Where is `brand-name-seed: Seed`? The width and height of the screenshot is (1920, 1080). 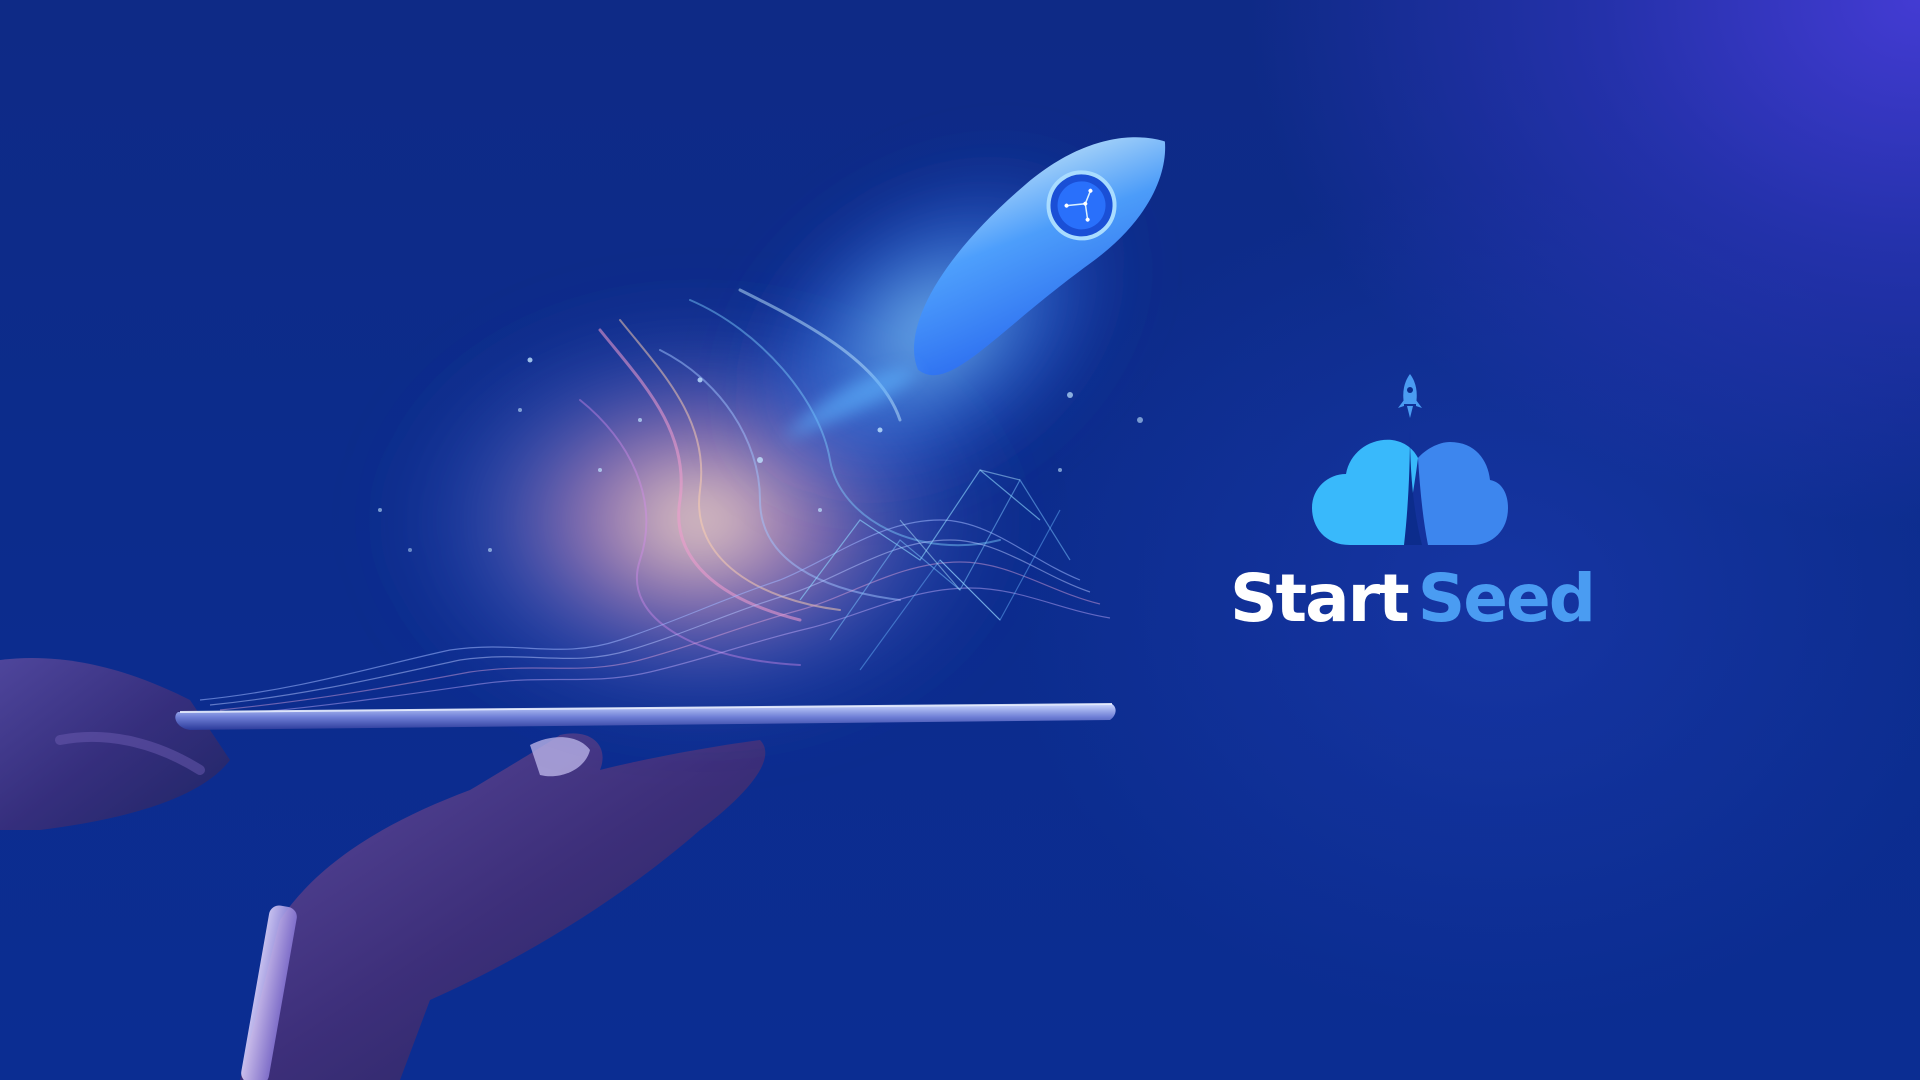 brand-name-seed: Seed is located at coordinates (1506, 598).